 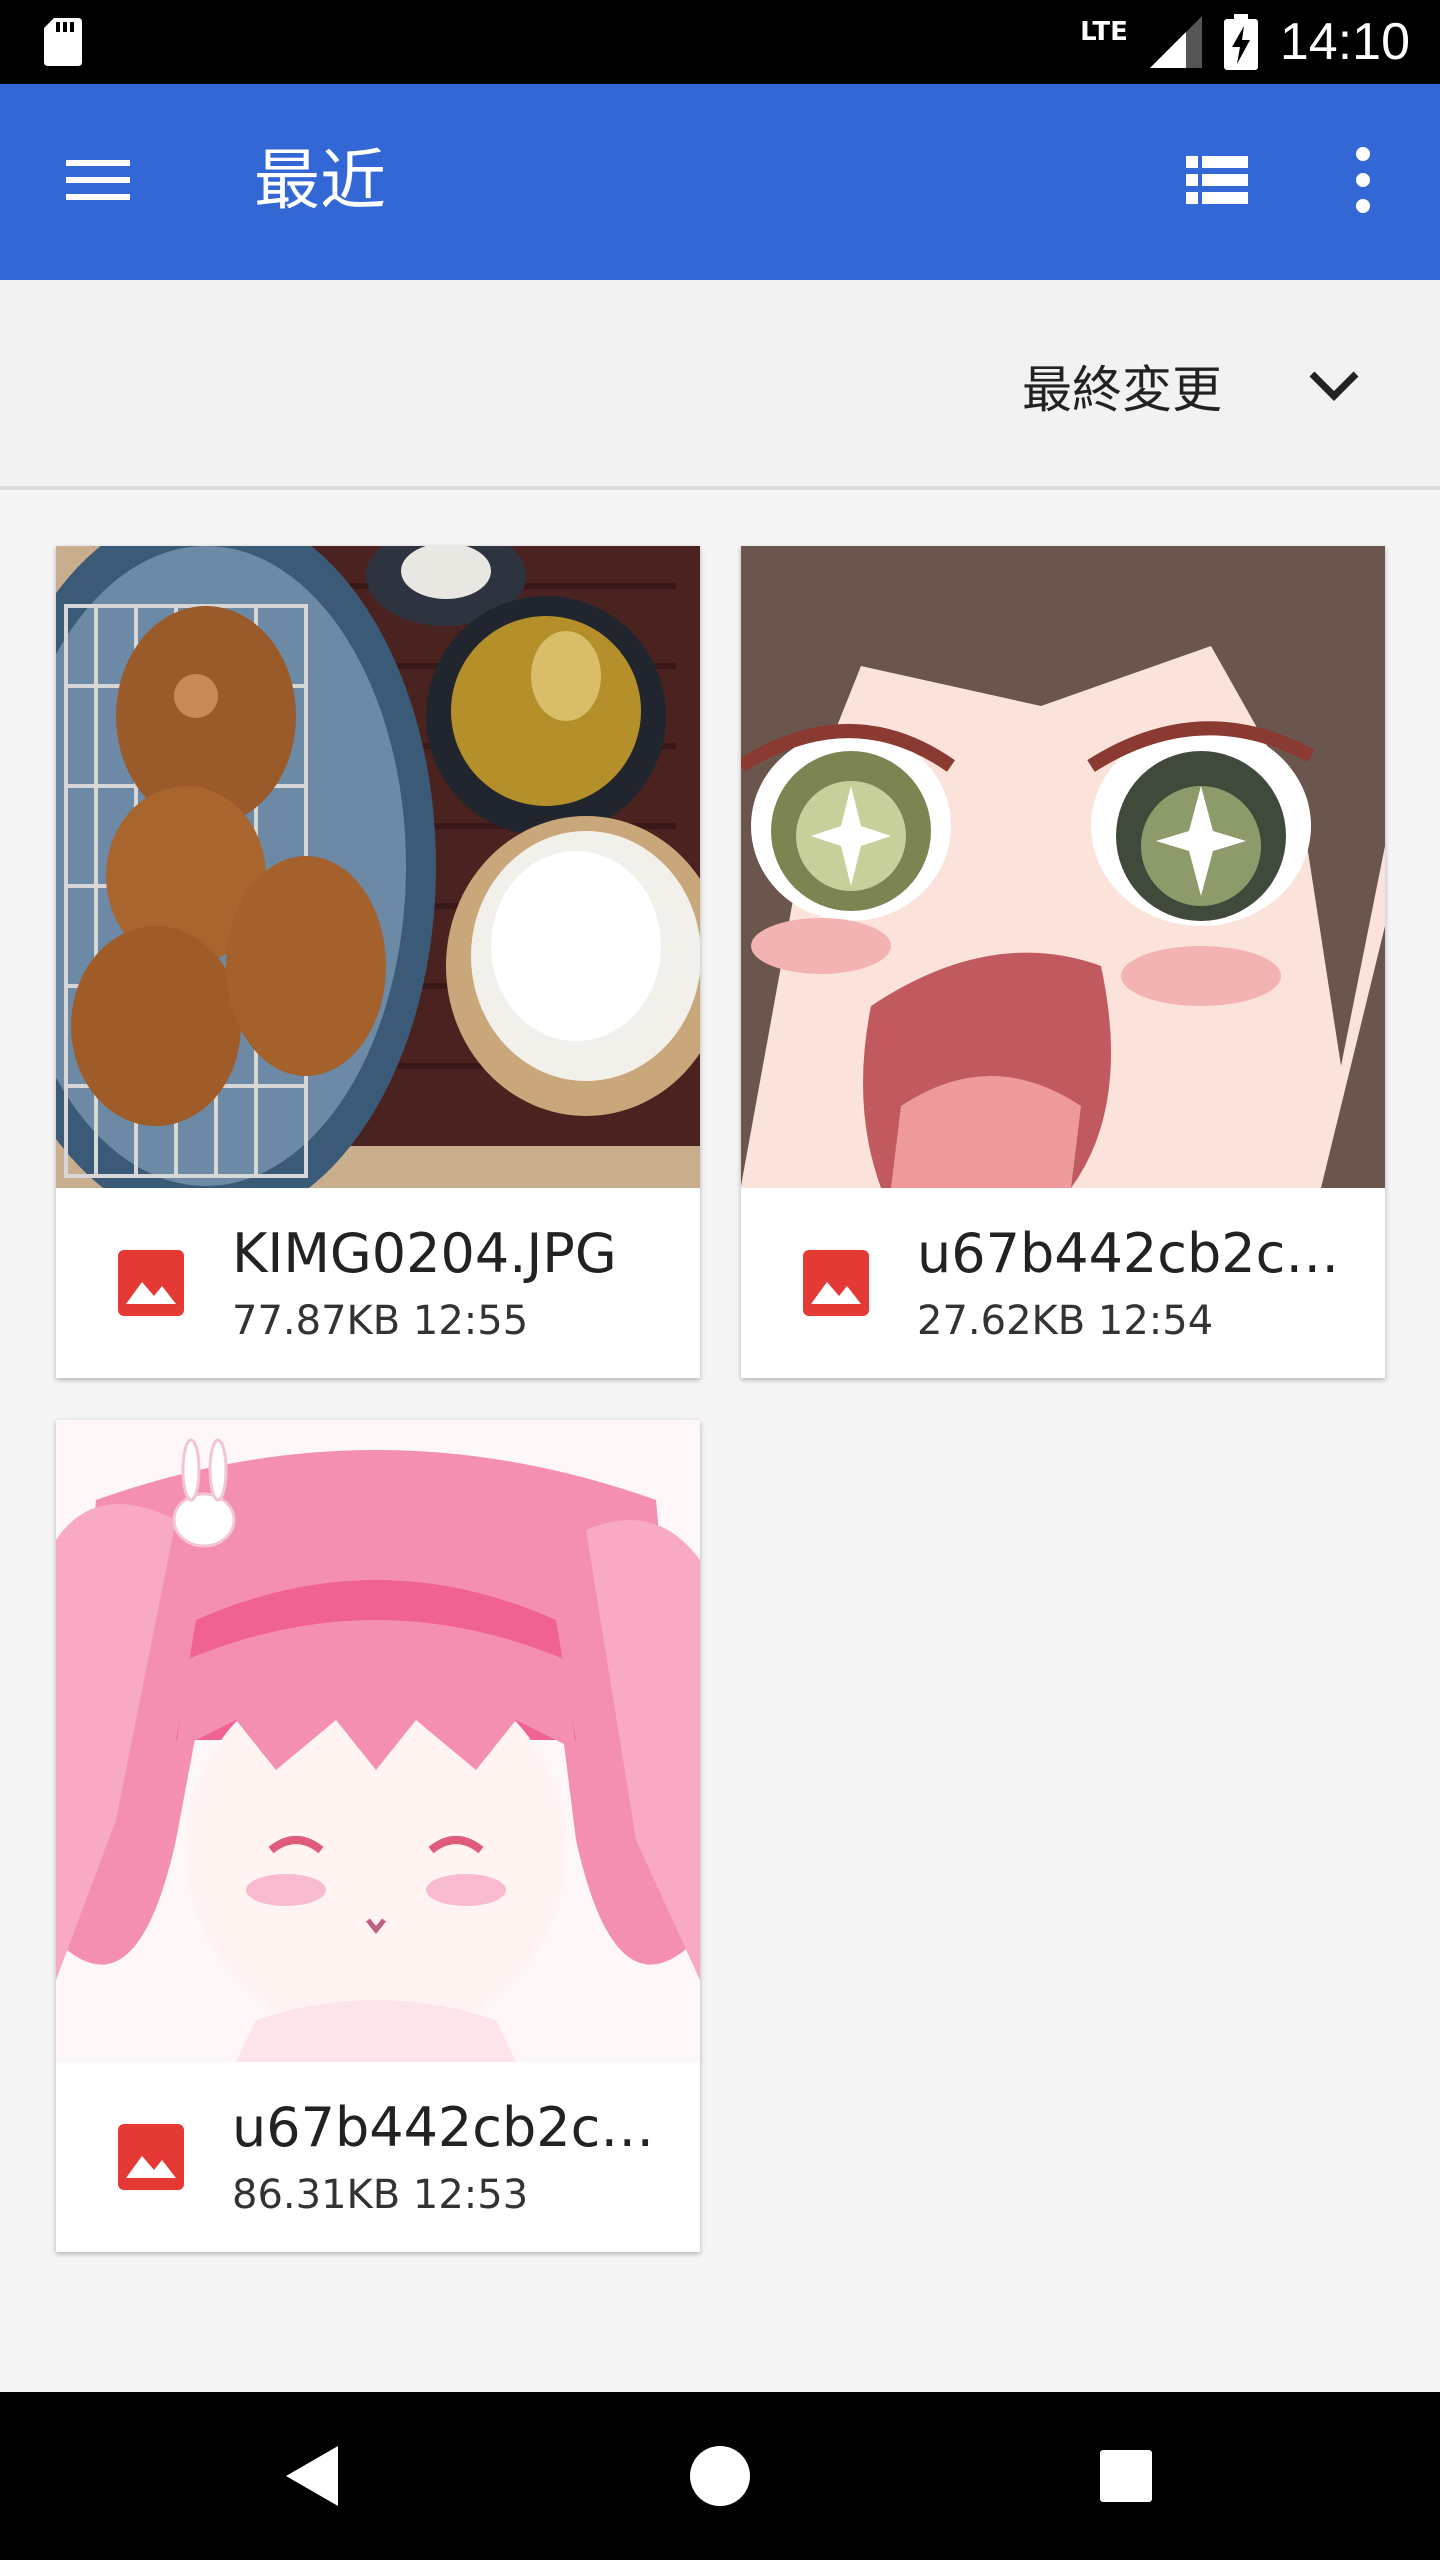 I want to click on pink-hair-girl-image, so click(x=378, y=1741).